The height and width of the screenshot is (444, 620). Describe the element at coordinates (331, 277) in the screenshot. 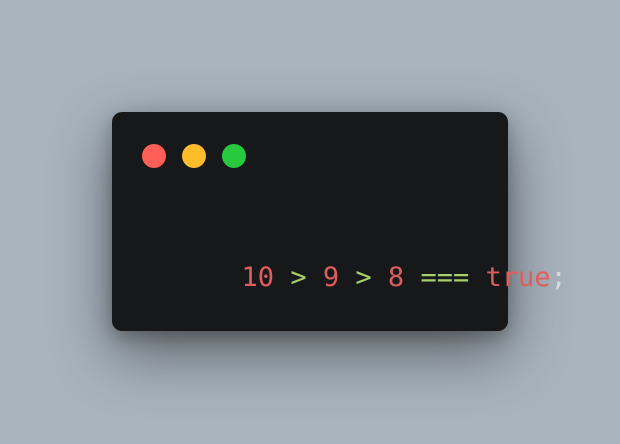

I see `code-token-number: 9` at that location.